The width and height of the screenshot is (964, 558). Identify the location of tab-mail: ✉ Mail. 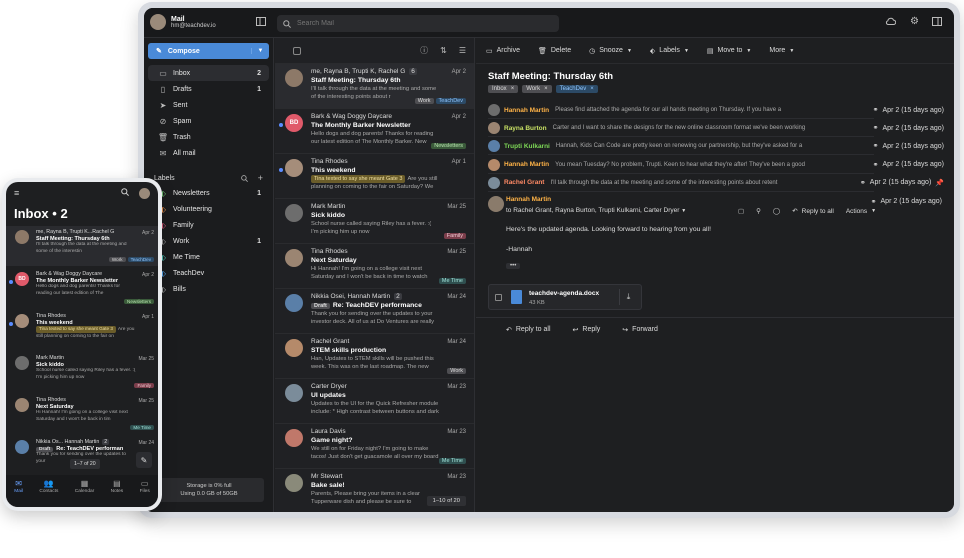
(18, 493).